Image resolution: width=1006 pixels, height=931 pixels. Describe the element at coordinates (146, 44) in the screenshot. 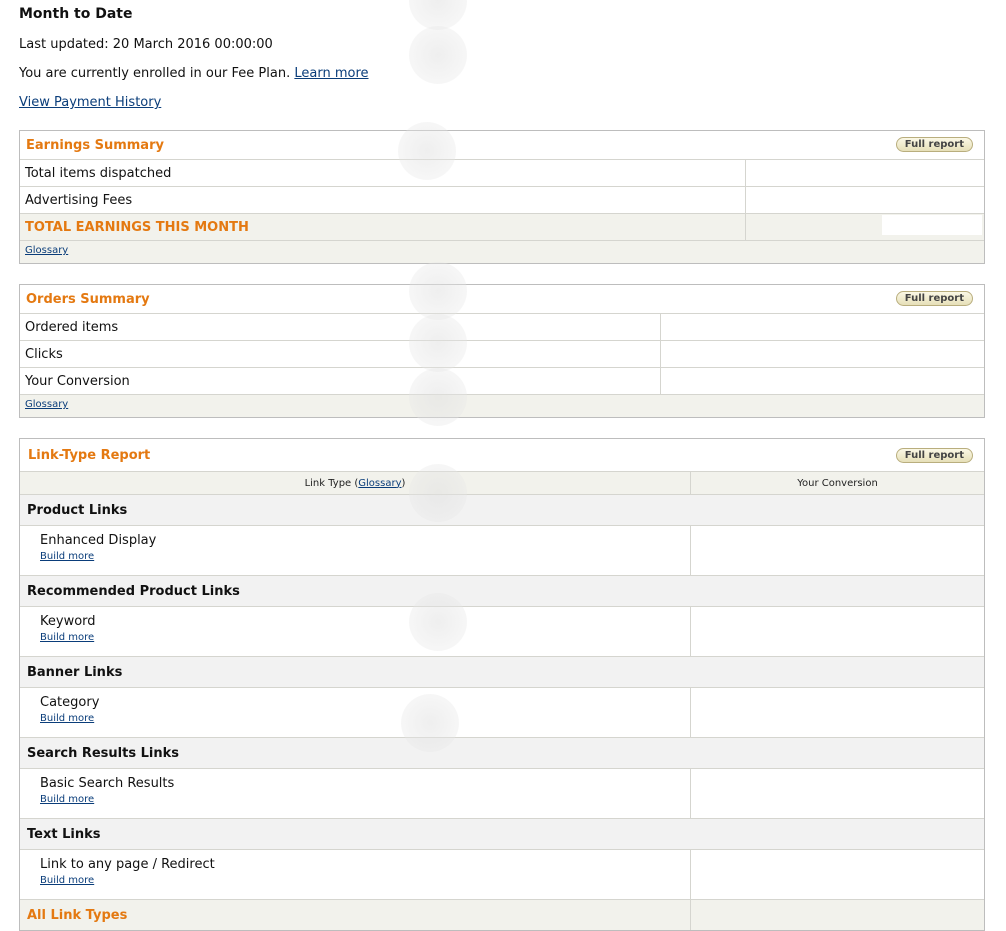

I see `last-updated: Last updated: 20 March 2016 00:00:00` at that location.